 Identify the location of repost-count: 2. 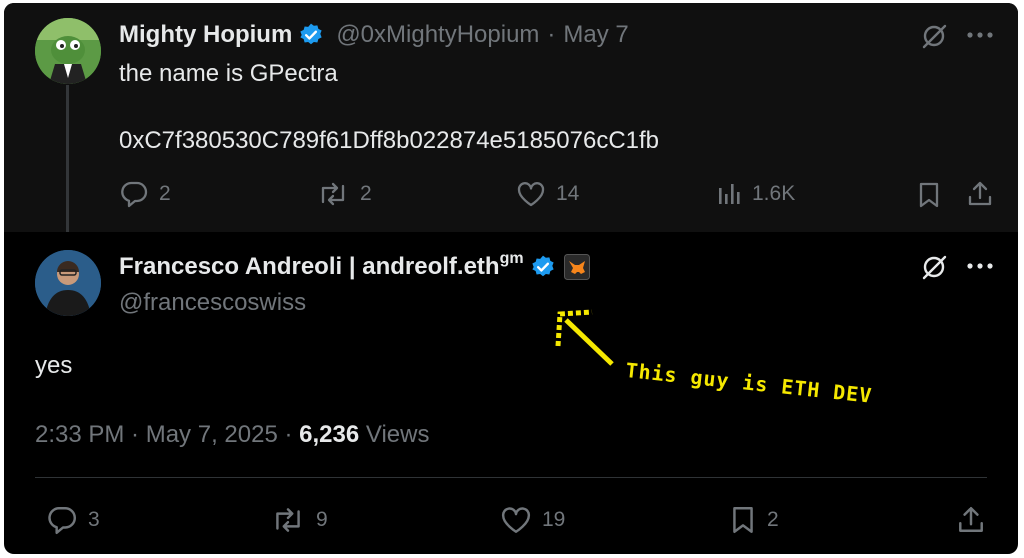
(366, 193).